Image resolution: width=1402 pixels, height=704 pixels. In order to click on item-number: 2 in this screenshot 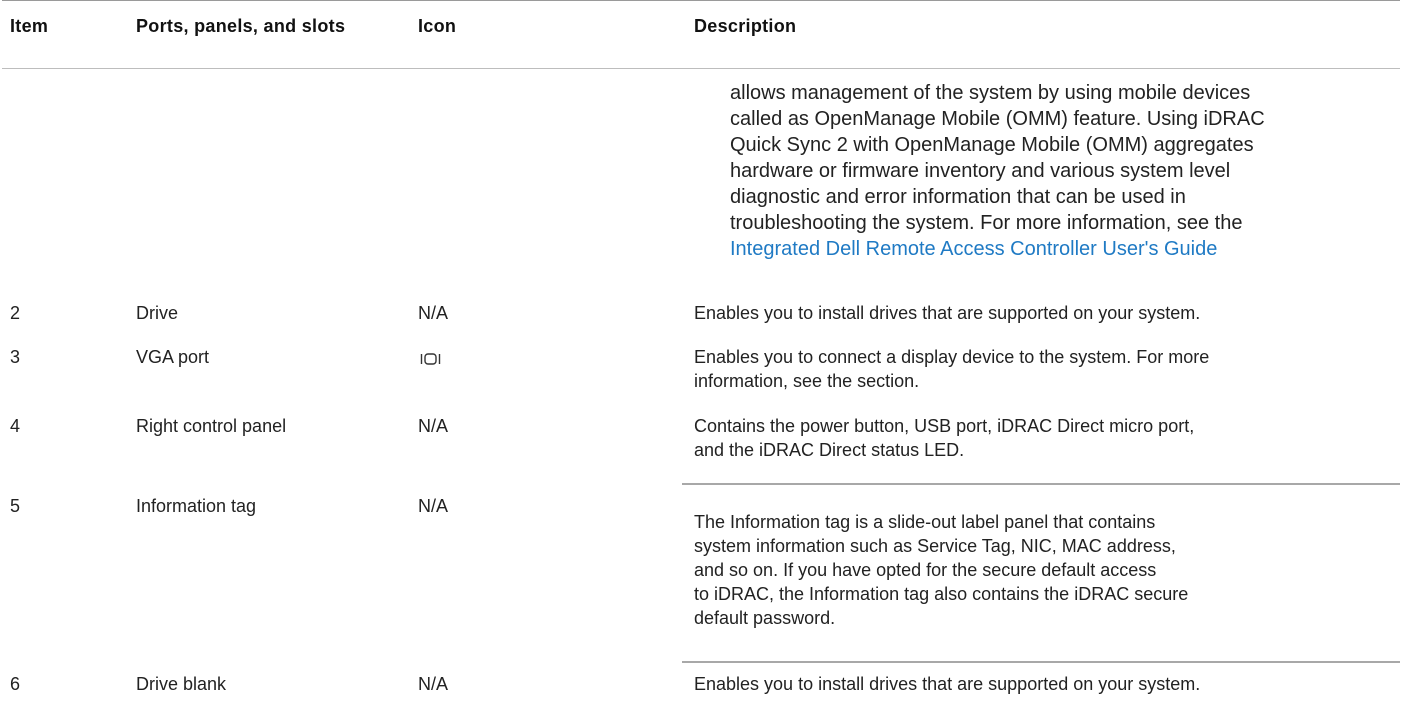, I will do `click(15, 313)`.